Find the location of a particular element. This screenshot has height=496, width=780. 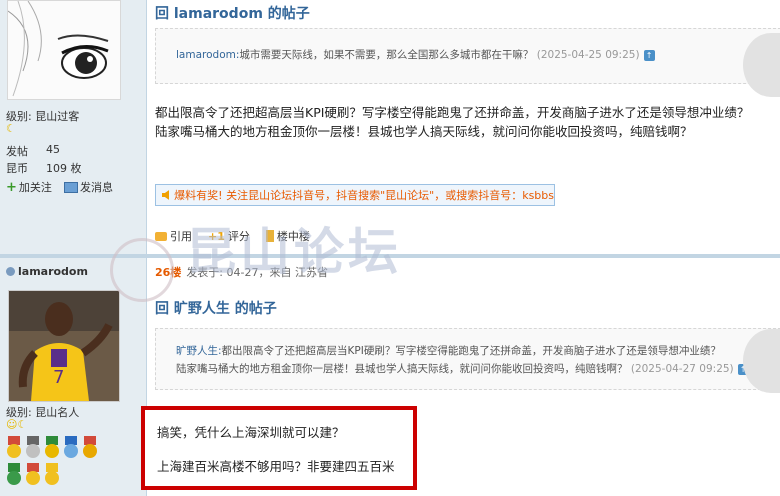

quote-button: 引用 is located at coordinates (173, 236).